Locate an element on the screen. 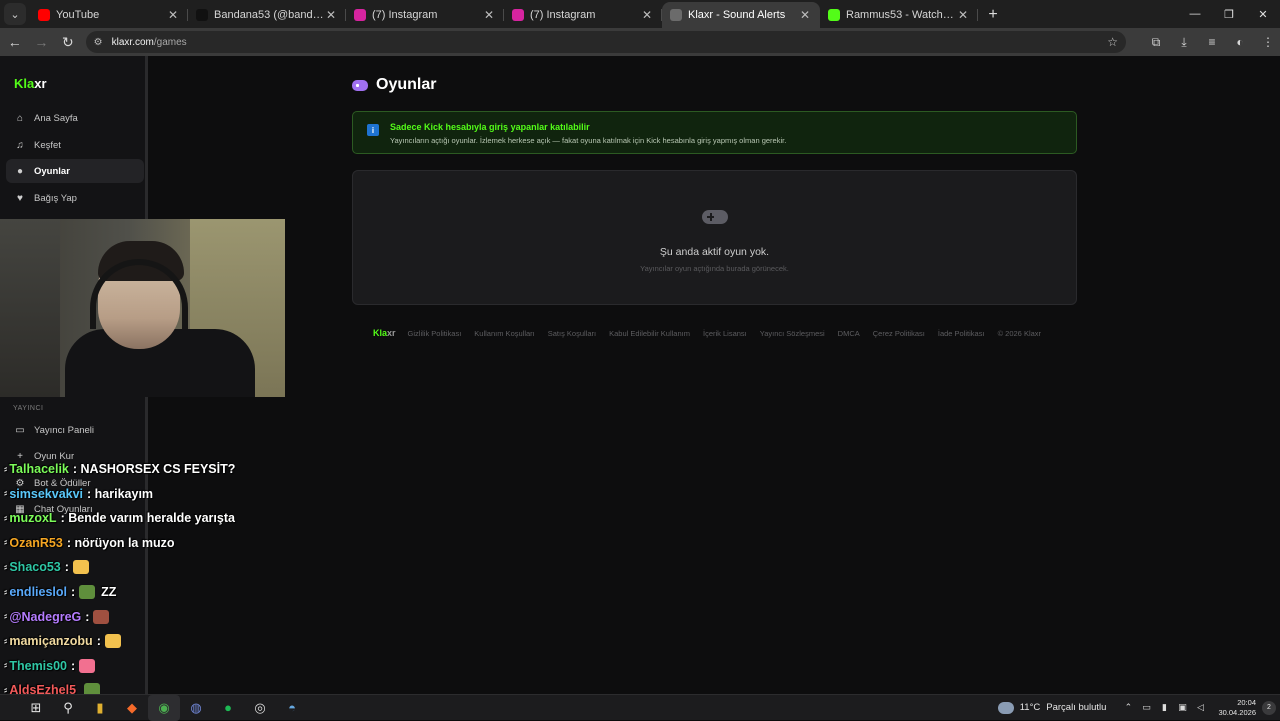 Image resolution: width=1280 pixels, height=721 pixels. brave-icon: ◆ is located at coordinates (132, 708).